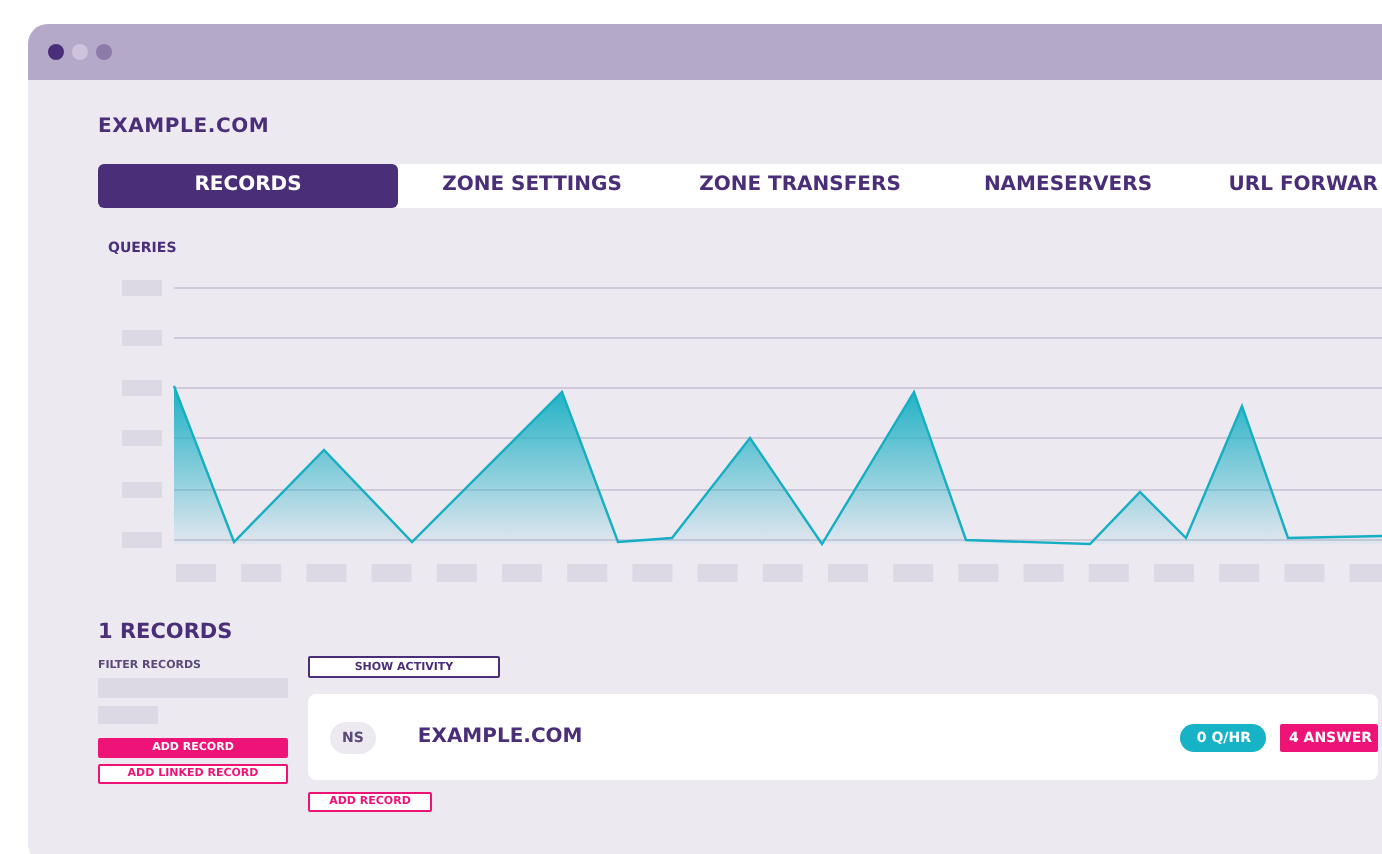 Image resolution: width=1382 pixels, height=854 pixels. What do you see at coordinates (532, 186) in the screenshot?
I see `tab: ZONE SETTINGS` at bounding box center [532, 186].